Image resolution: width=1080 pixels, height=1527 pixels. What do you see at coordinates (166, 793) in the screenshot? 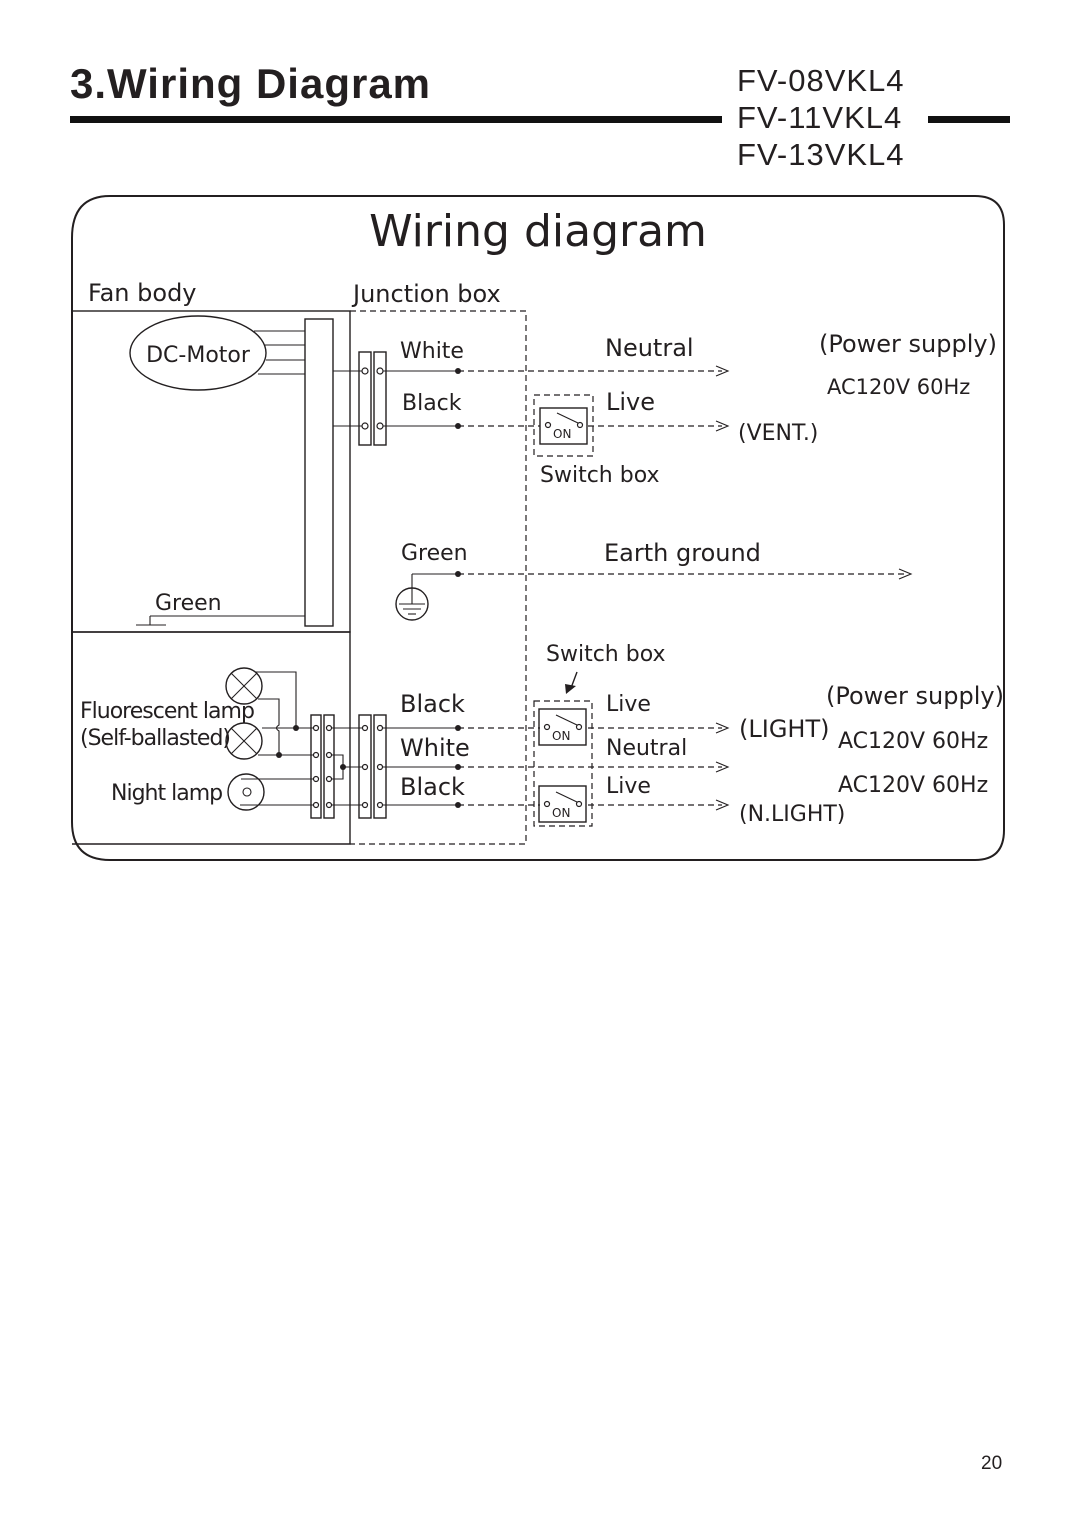
I see `night-lamp-label: Night lamp` at bounding box center [166, 793].